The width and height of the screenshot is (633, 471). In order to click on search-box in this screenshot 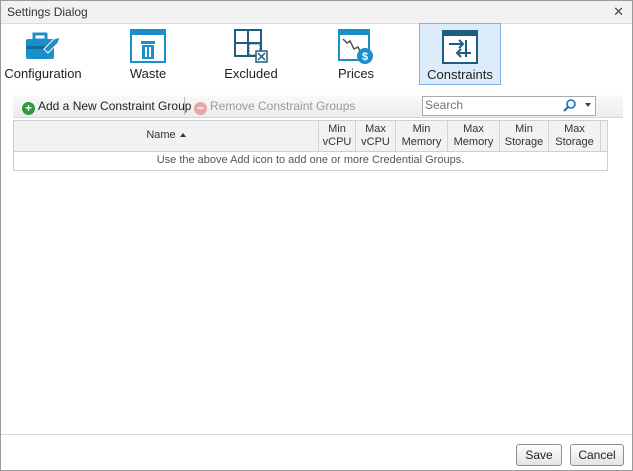, I will do `click(509, 106)`.